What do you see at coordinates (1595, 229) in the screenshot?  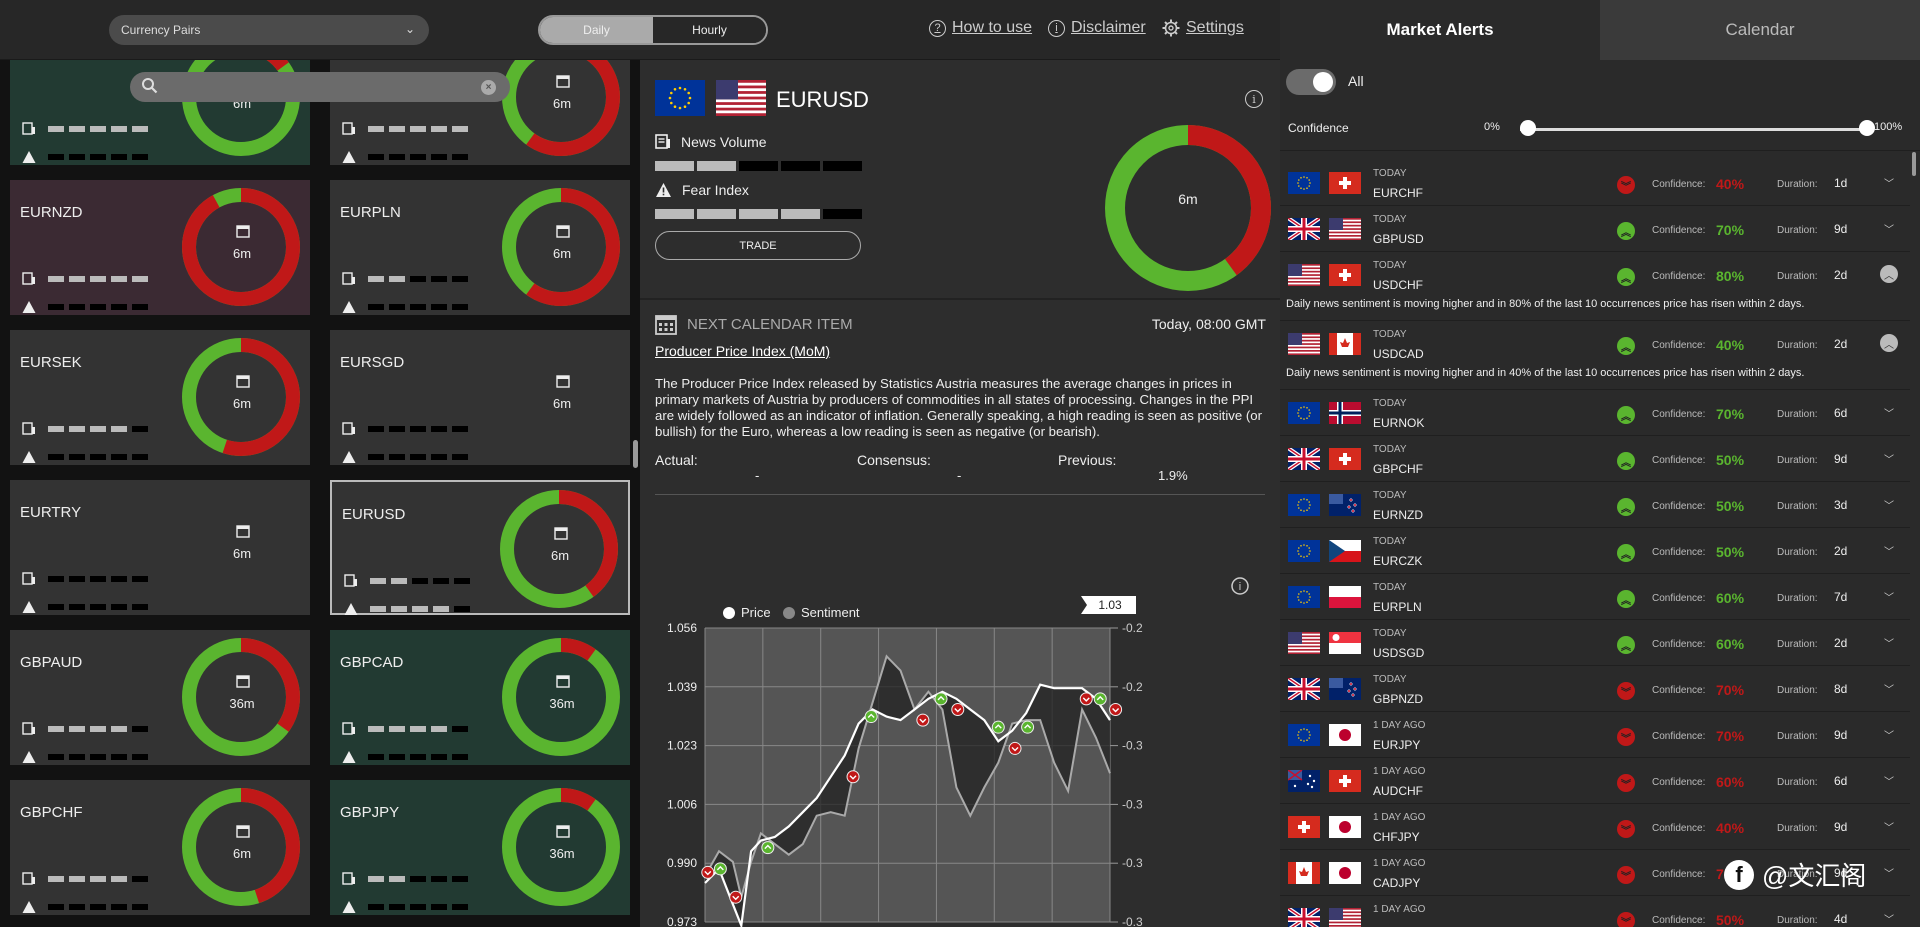 I see `alert-row: TODAY GBPUSD ︽ Confidence: 70% Duration: 9d ﹀` at bounding box center [1595, 229].